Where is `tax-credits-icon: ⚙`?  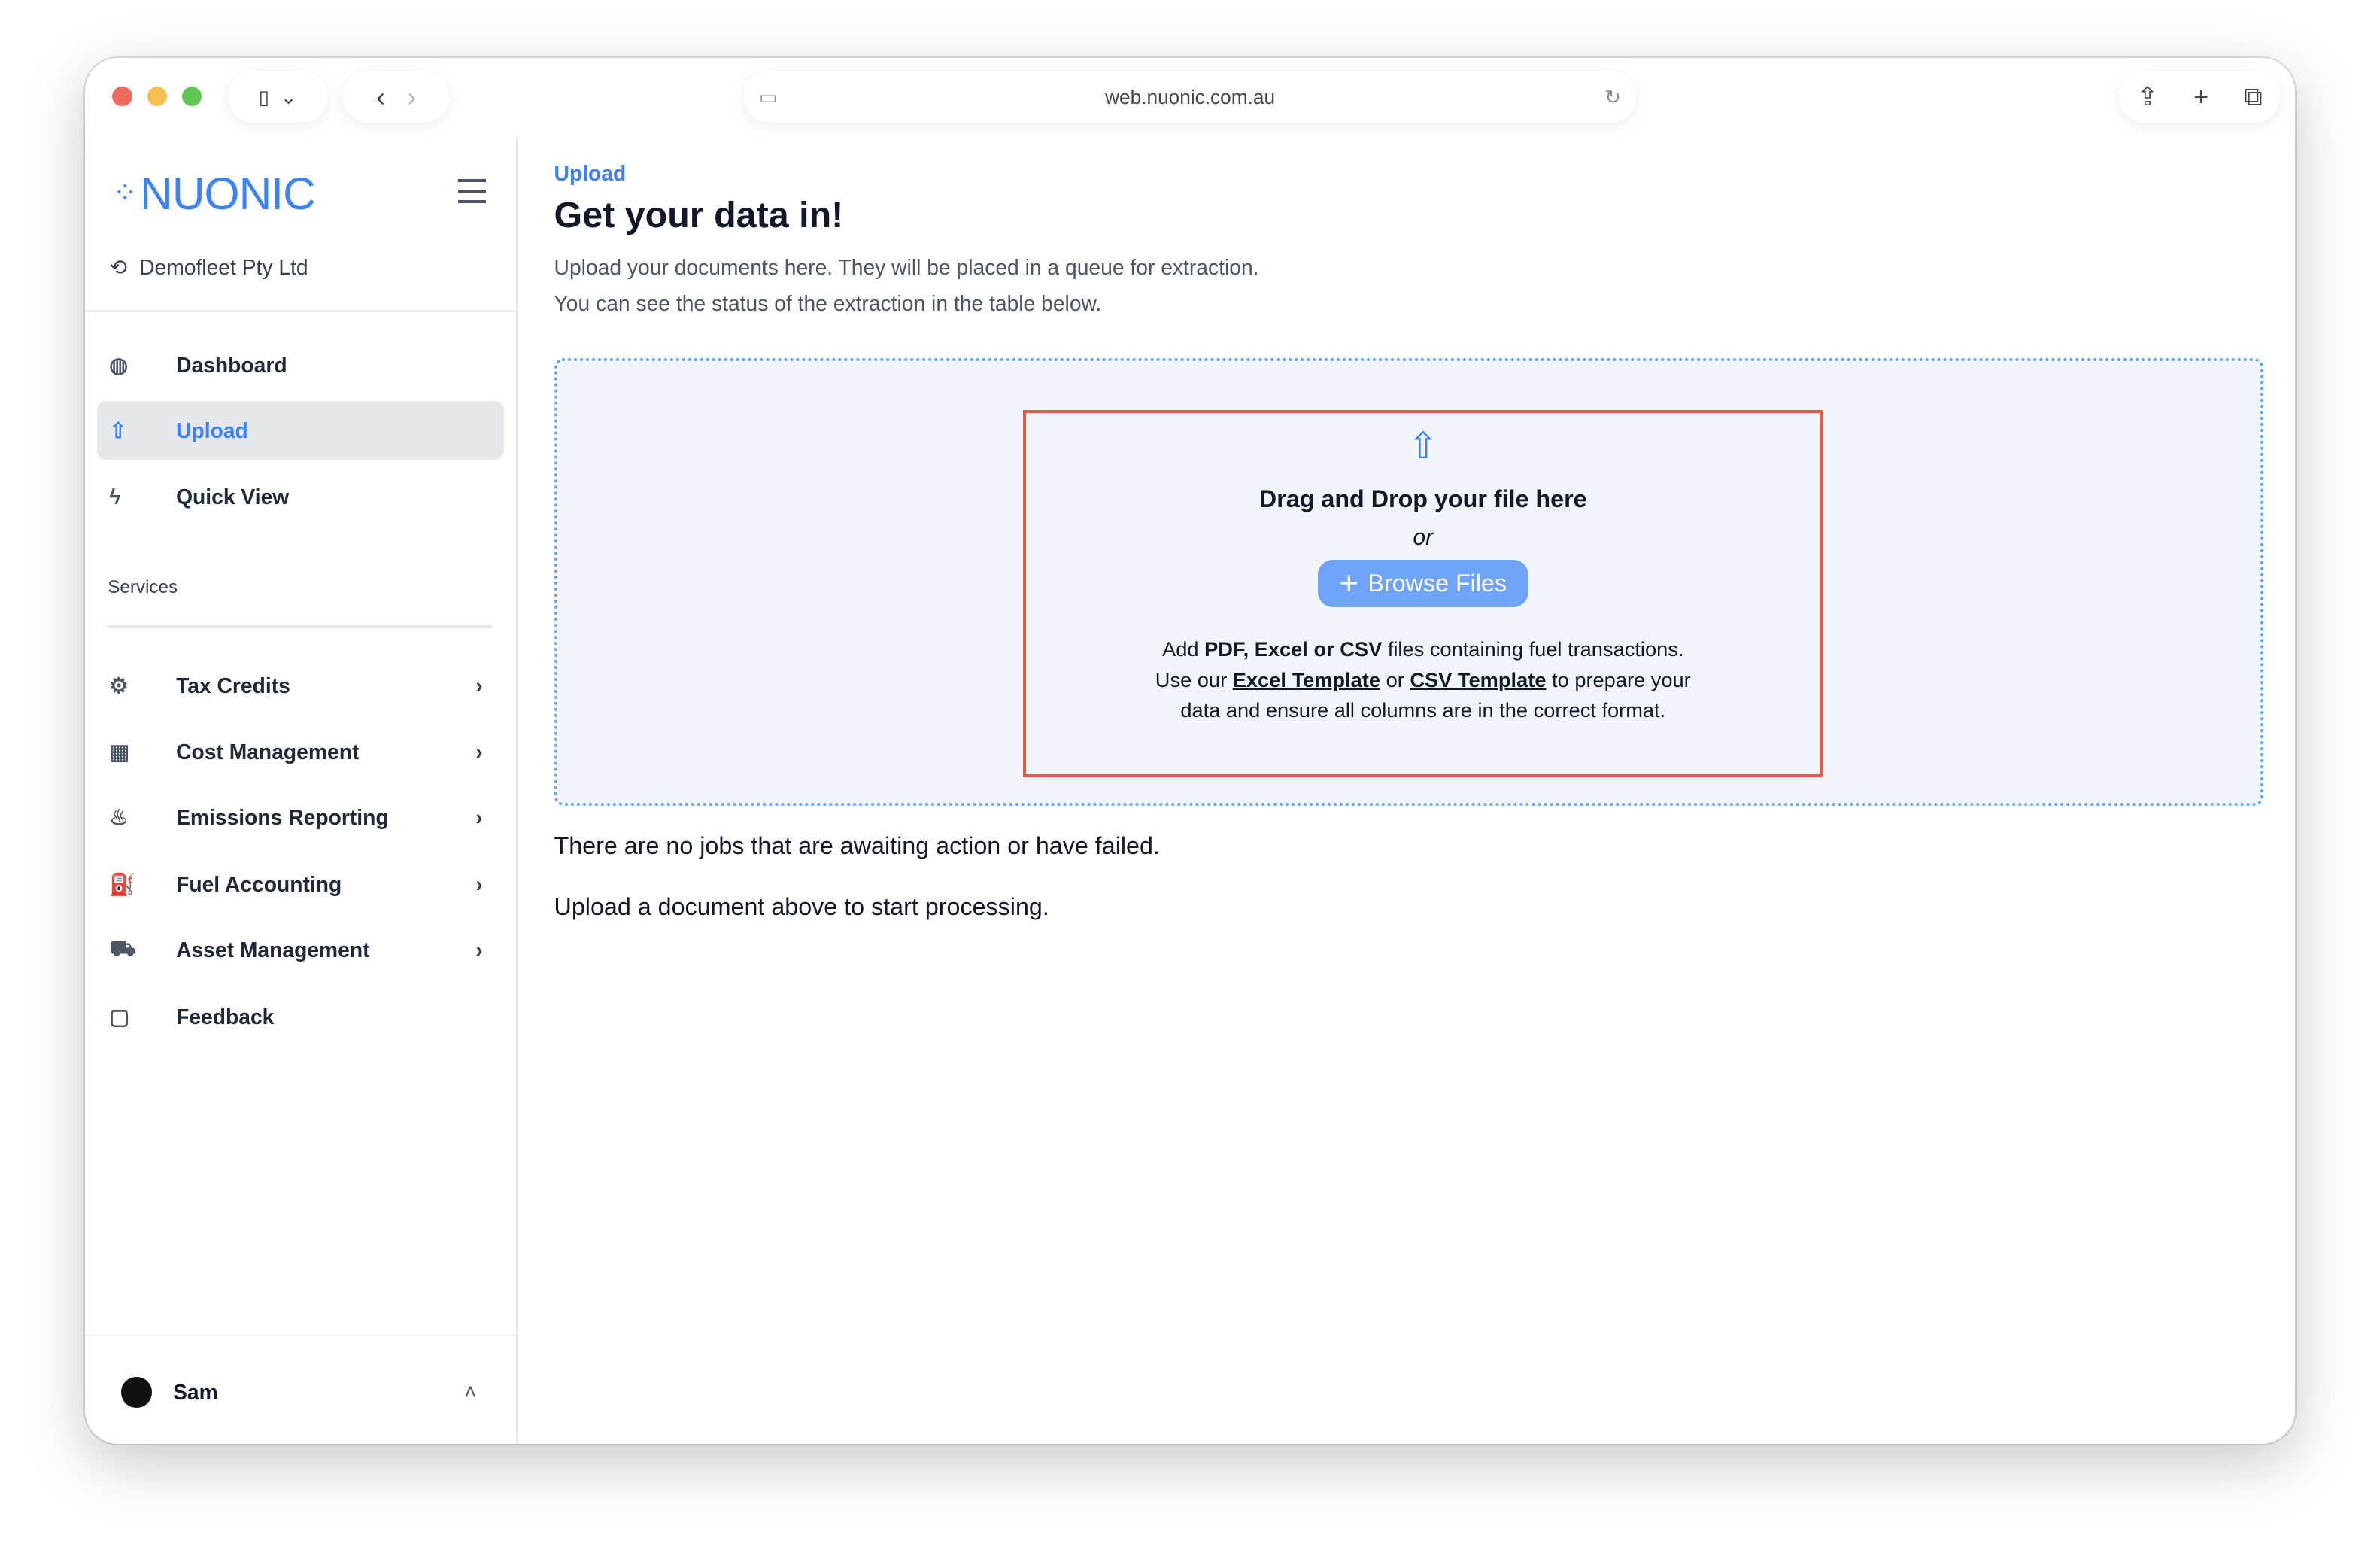 tax-credits-icon: ⚙ is located at coordinates (119, 685).